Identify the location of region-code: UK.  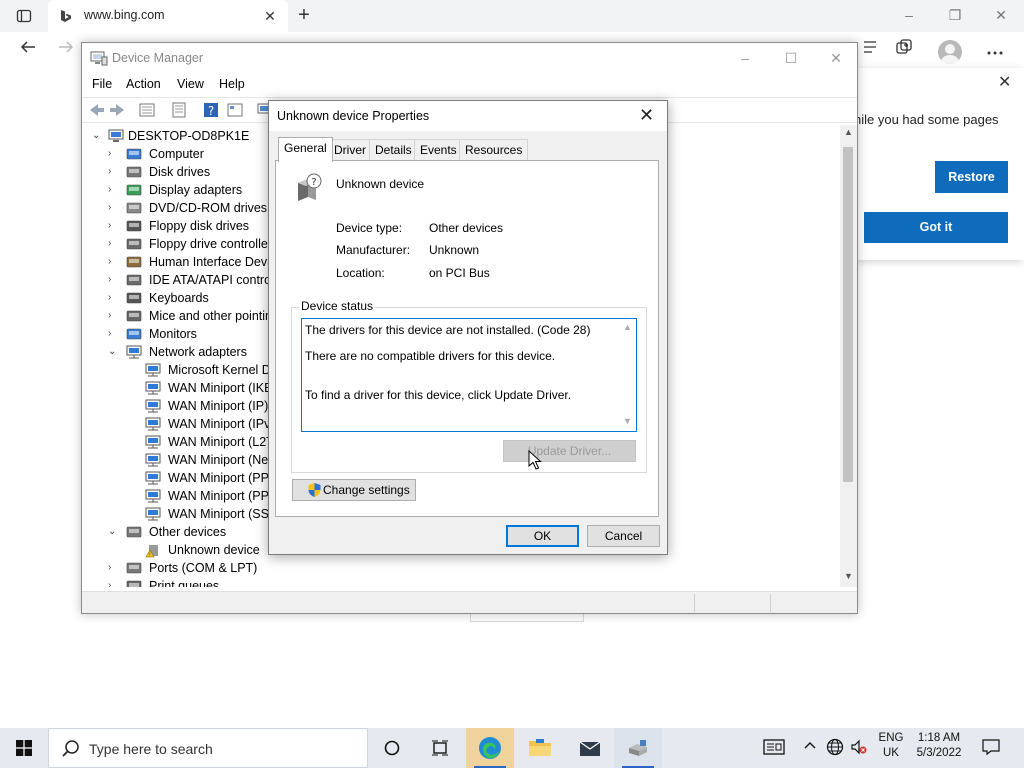
(891, 753).